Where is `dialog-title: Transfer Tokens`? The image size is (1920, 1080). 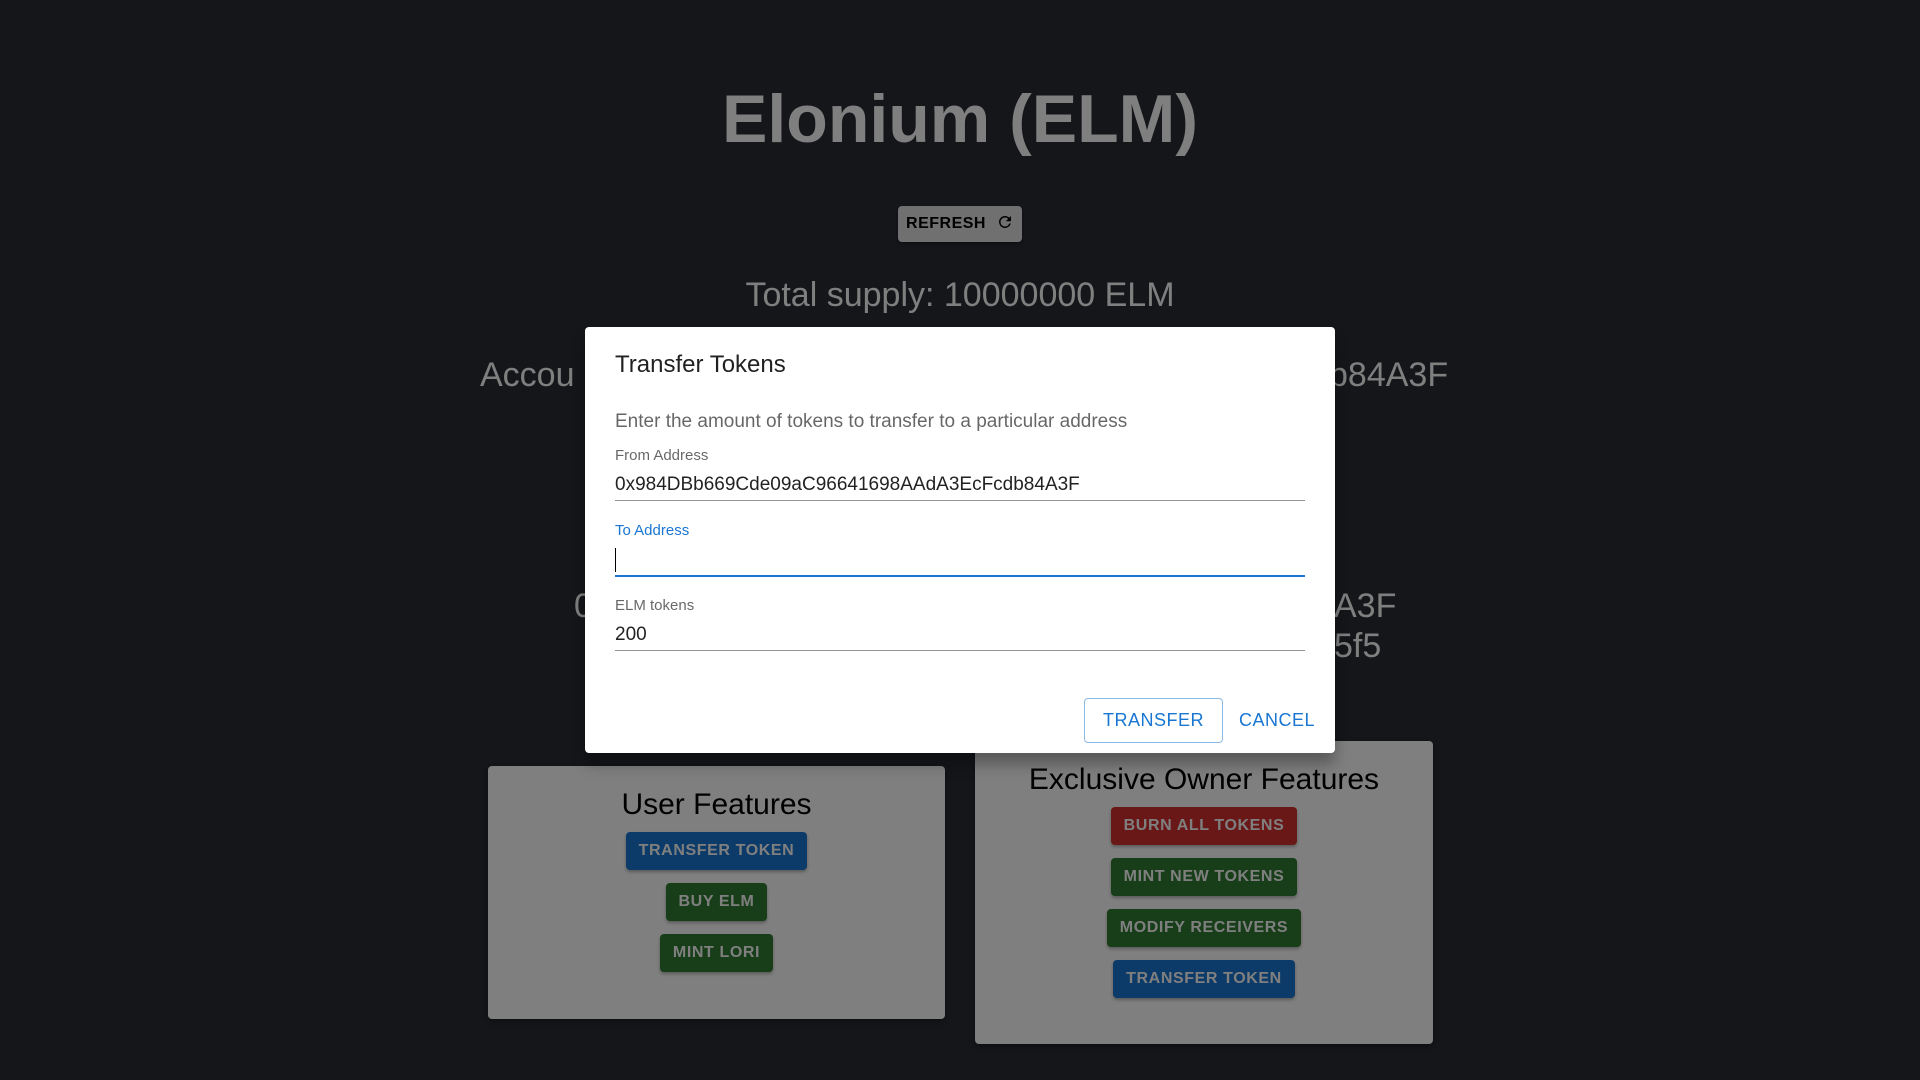 dialog-title: Transfer Tokens is located at coordinates (700, 364).